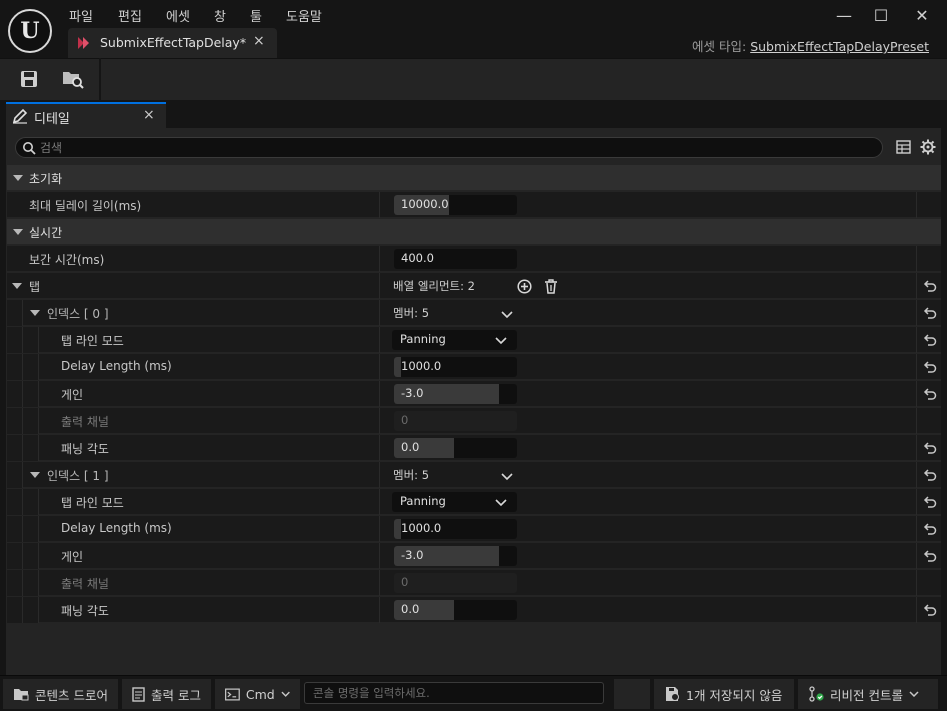 The image size is (947, 711). What do you see at coordinates (474, 475) in the screenshot?
I see `tap-index-row: 인덱스 [ 1 ] 멤버: 5` at bounding box center [474, 475].